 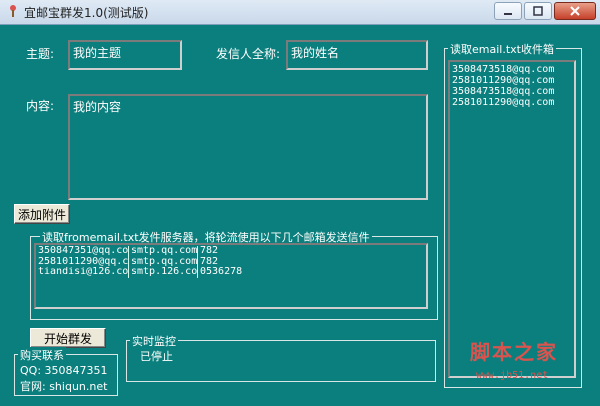 I want to click on contact-qq: QQ: 350847351, so click(x=64, y=370).